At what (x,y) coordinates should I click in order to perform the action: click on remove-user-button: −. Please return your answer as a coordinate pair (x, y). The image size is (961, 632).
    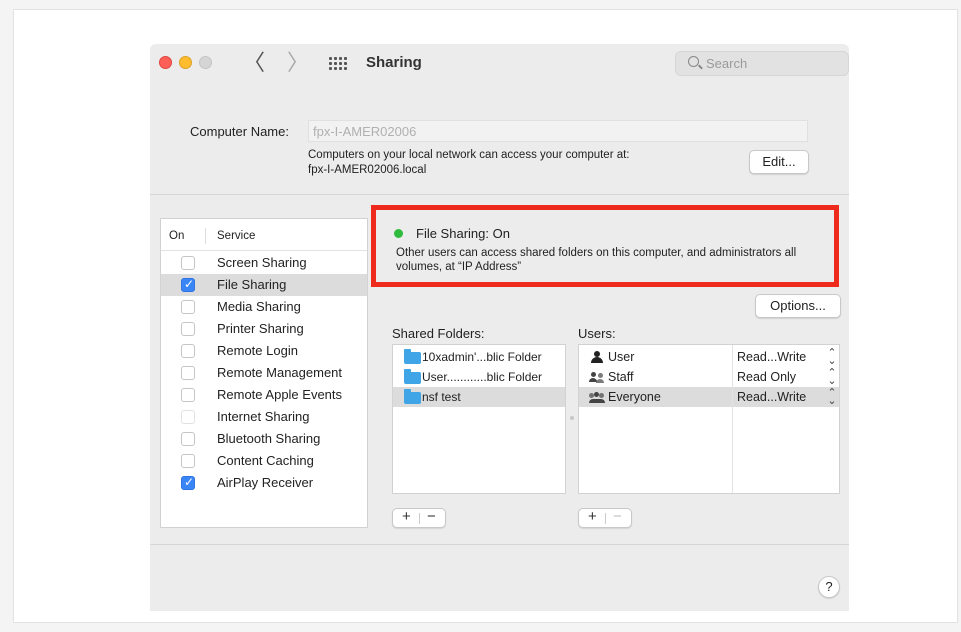
    Looking at the image, I should click on (617, 516).